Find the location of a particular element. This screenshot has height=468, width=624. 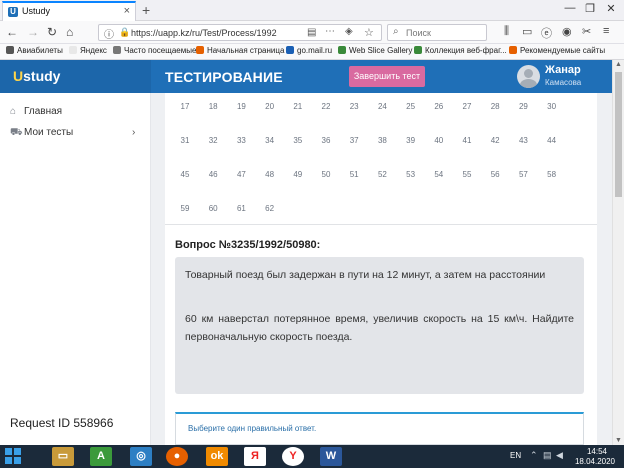

question-number-link: 23 is located at coordinates (354, 106).